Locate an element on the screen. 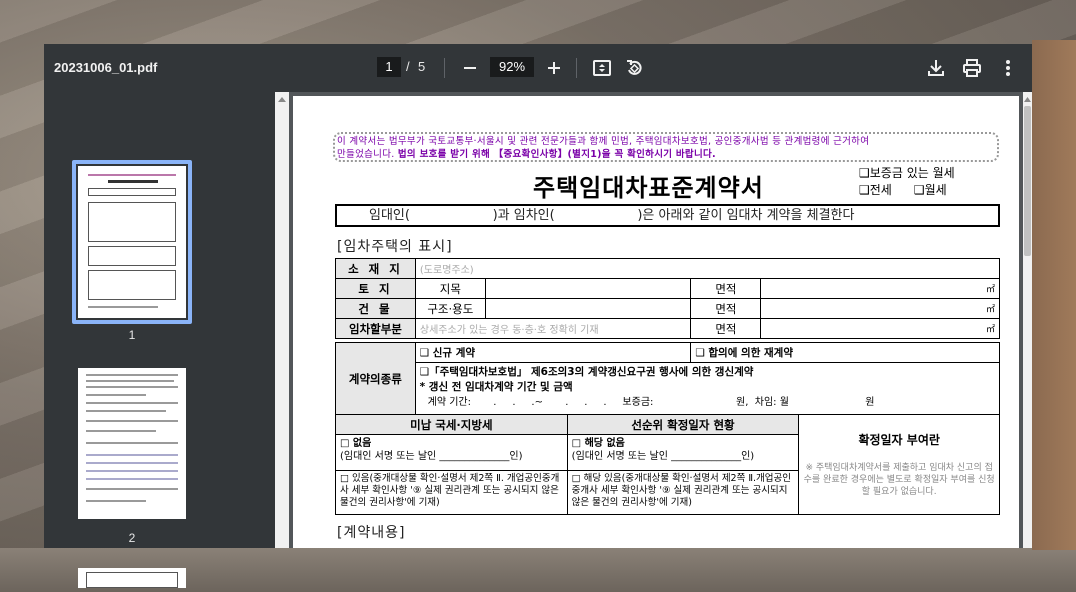 The width and height of the screenshot is (1076, 592). left-scrollbar is located at coordinates (282, 320).